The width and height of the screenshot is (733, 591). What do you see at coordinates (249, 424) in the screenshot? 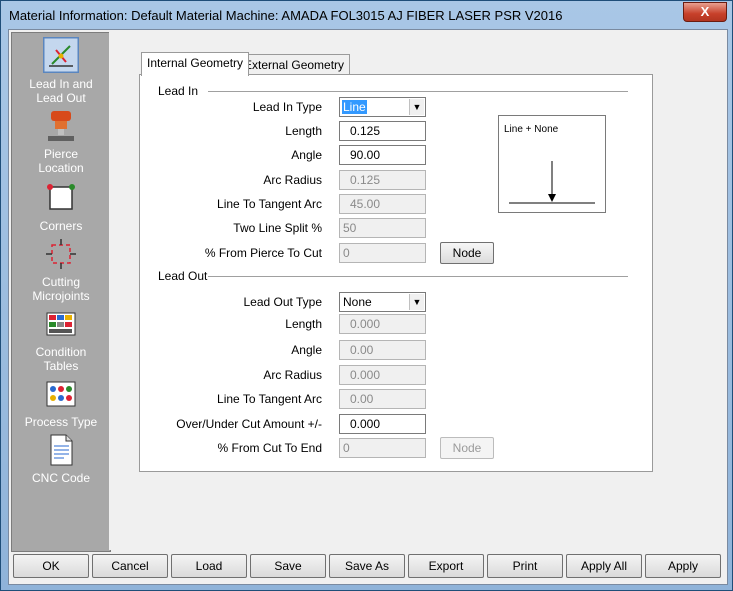
I see `lead-out-overcut-label: Over/Under Cut Amount +/-` at bounding box center [249, 424].